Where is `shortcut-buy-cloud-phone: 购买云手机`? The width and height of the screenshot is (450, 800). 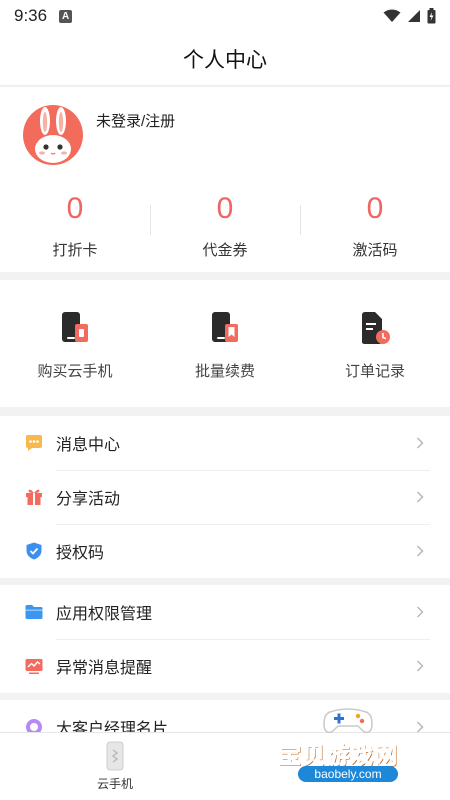
shortcut-buy-cloud-phone: 购买云手机 is located at coordinates (75, 343).